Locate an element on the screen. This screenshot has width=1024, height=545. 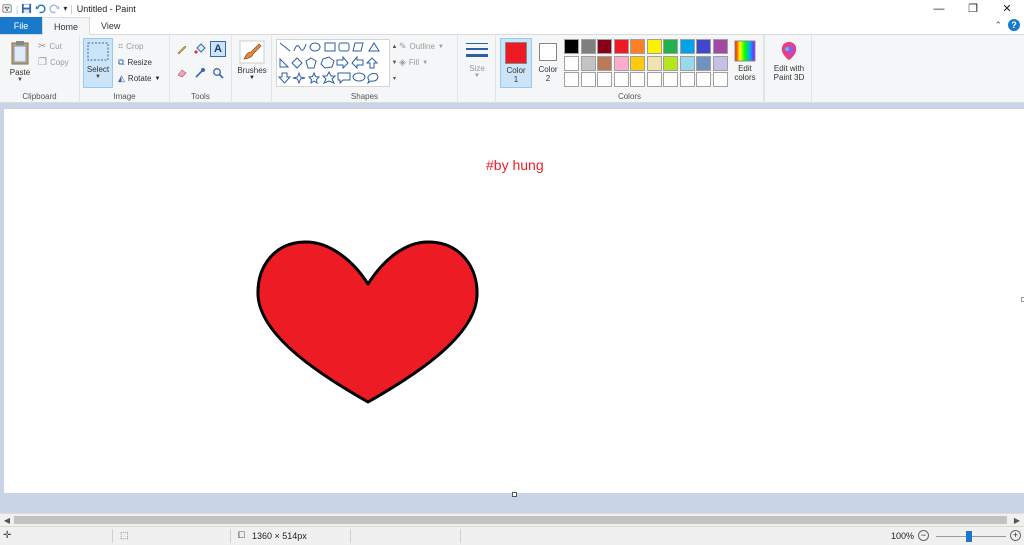
brushes-group: Brushes ▼ is located at coordinates (252, 69).